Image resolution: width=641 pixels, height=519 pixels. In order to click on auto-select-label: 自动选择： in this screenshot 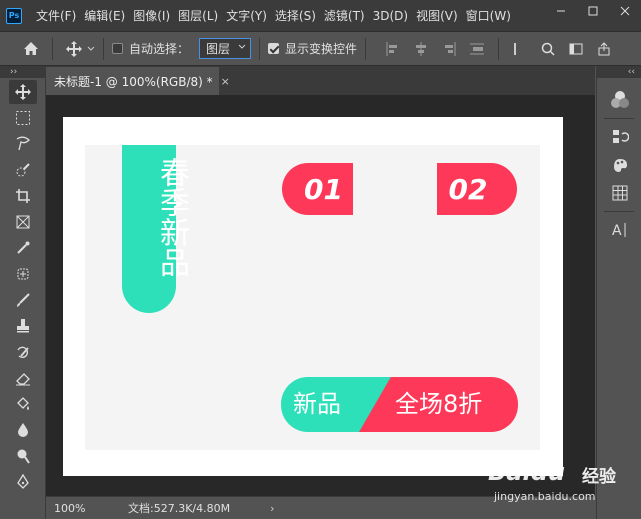, I will do `click(159, 49)`.